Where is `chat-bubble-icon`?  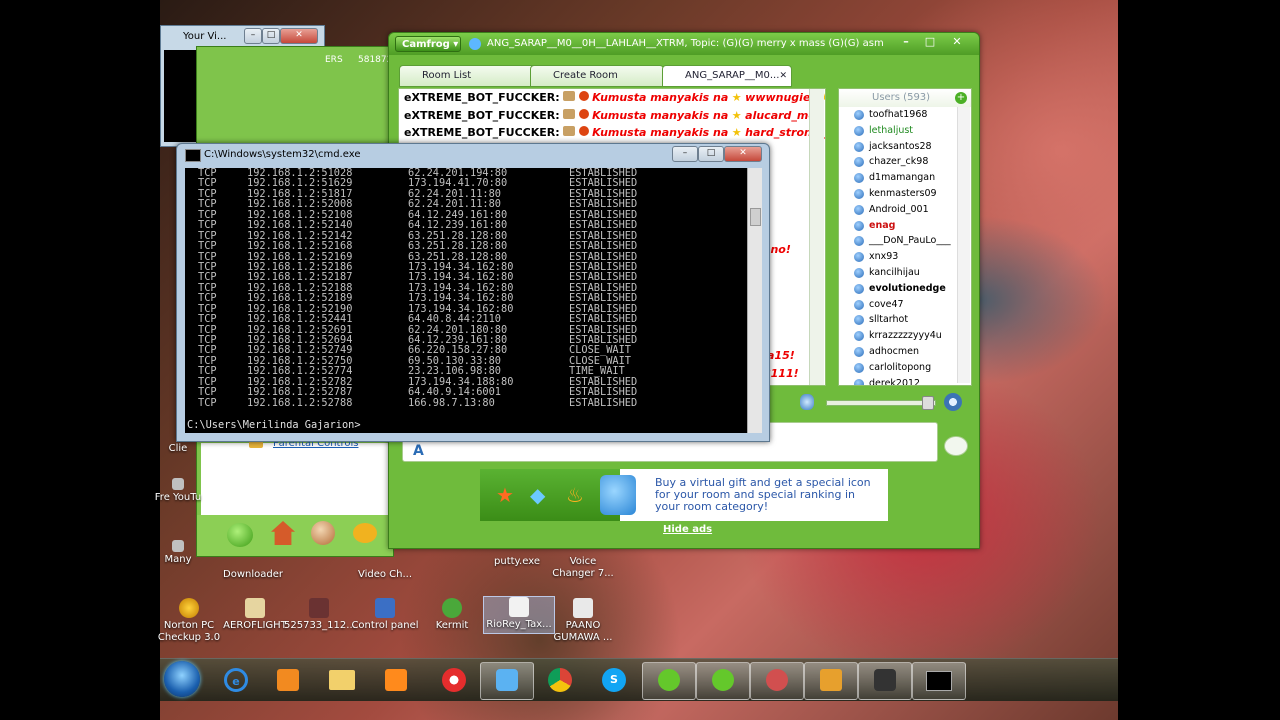
chat-bubble-icon is located at coordinates (365, 533).